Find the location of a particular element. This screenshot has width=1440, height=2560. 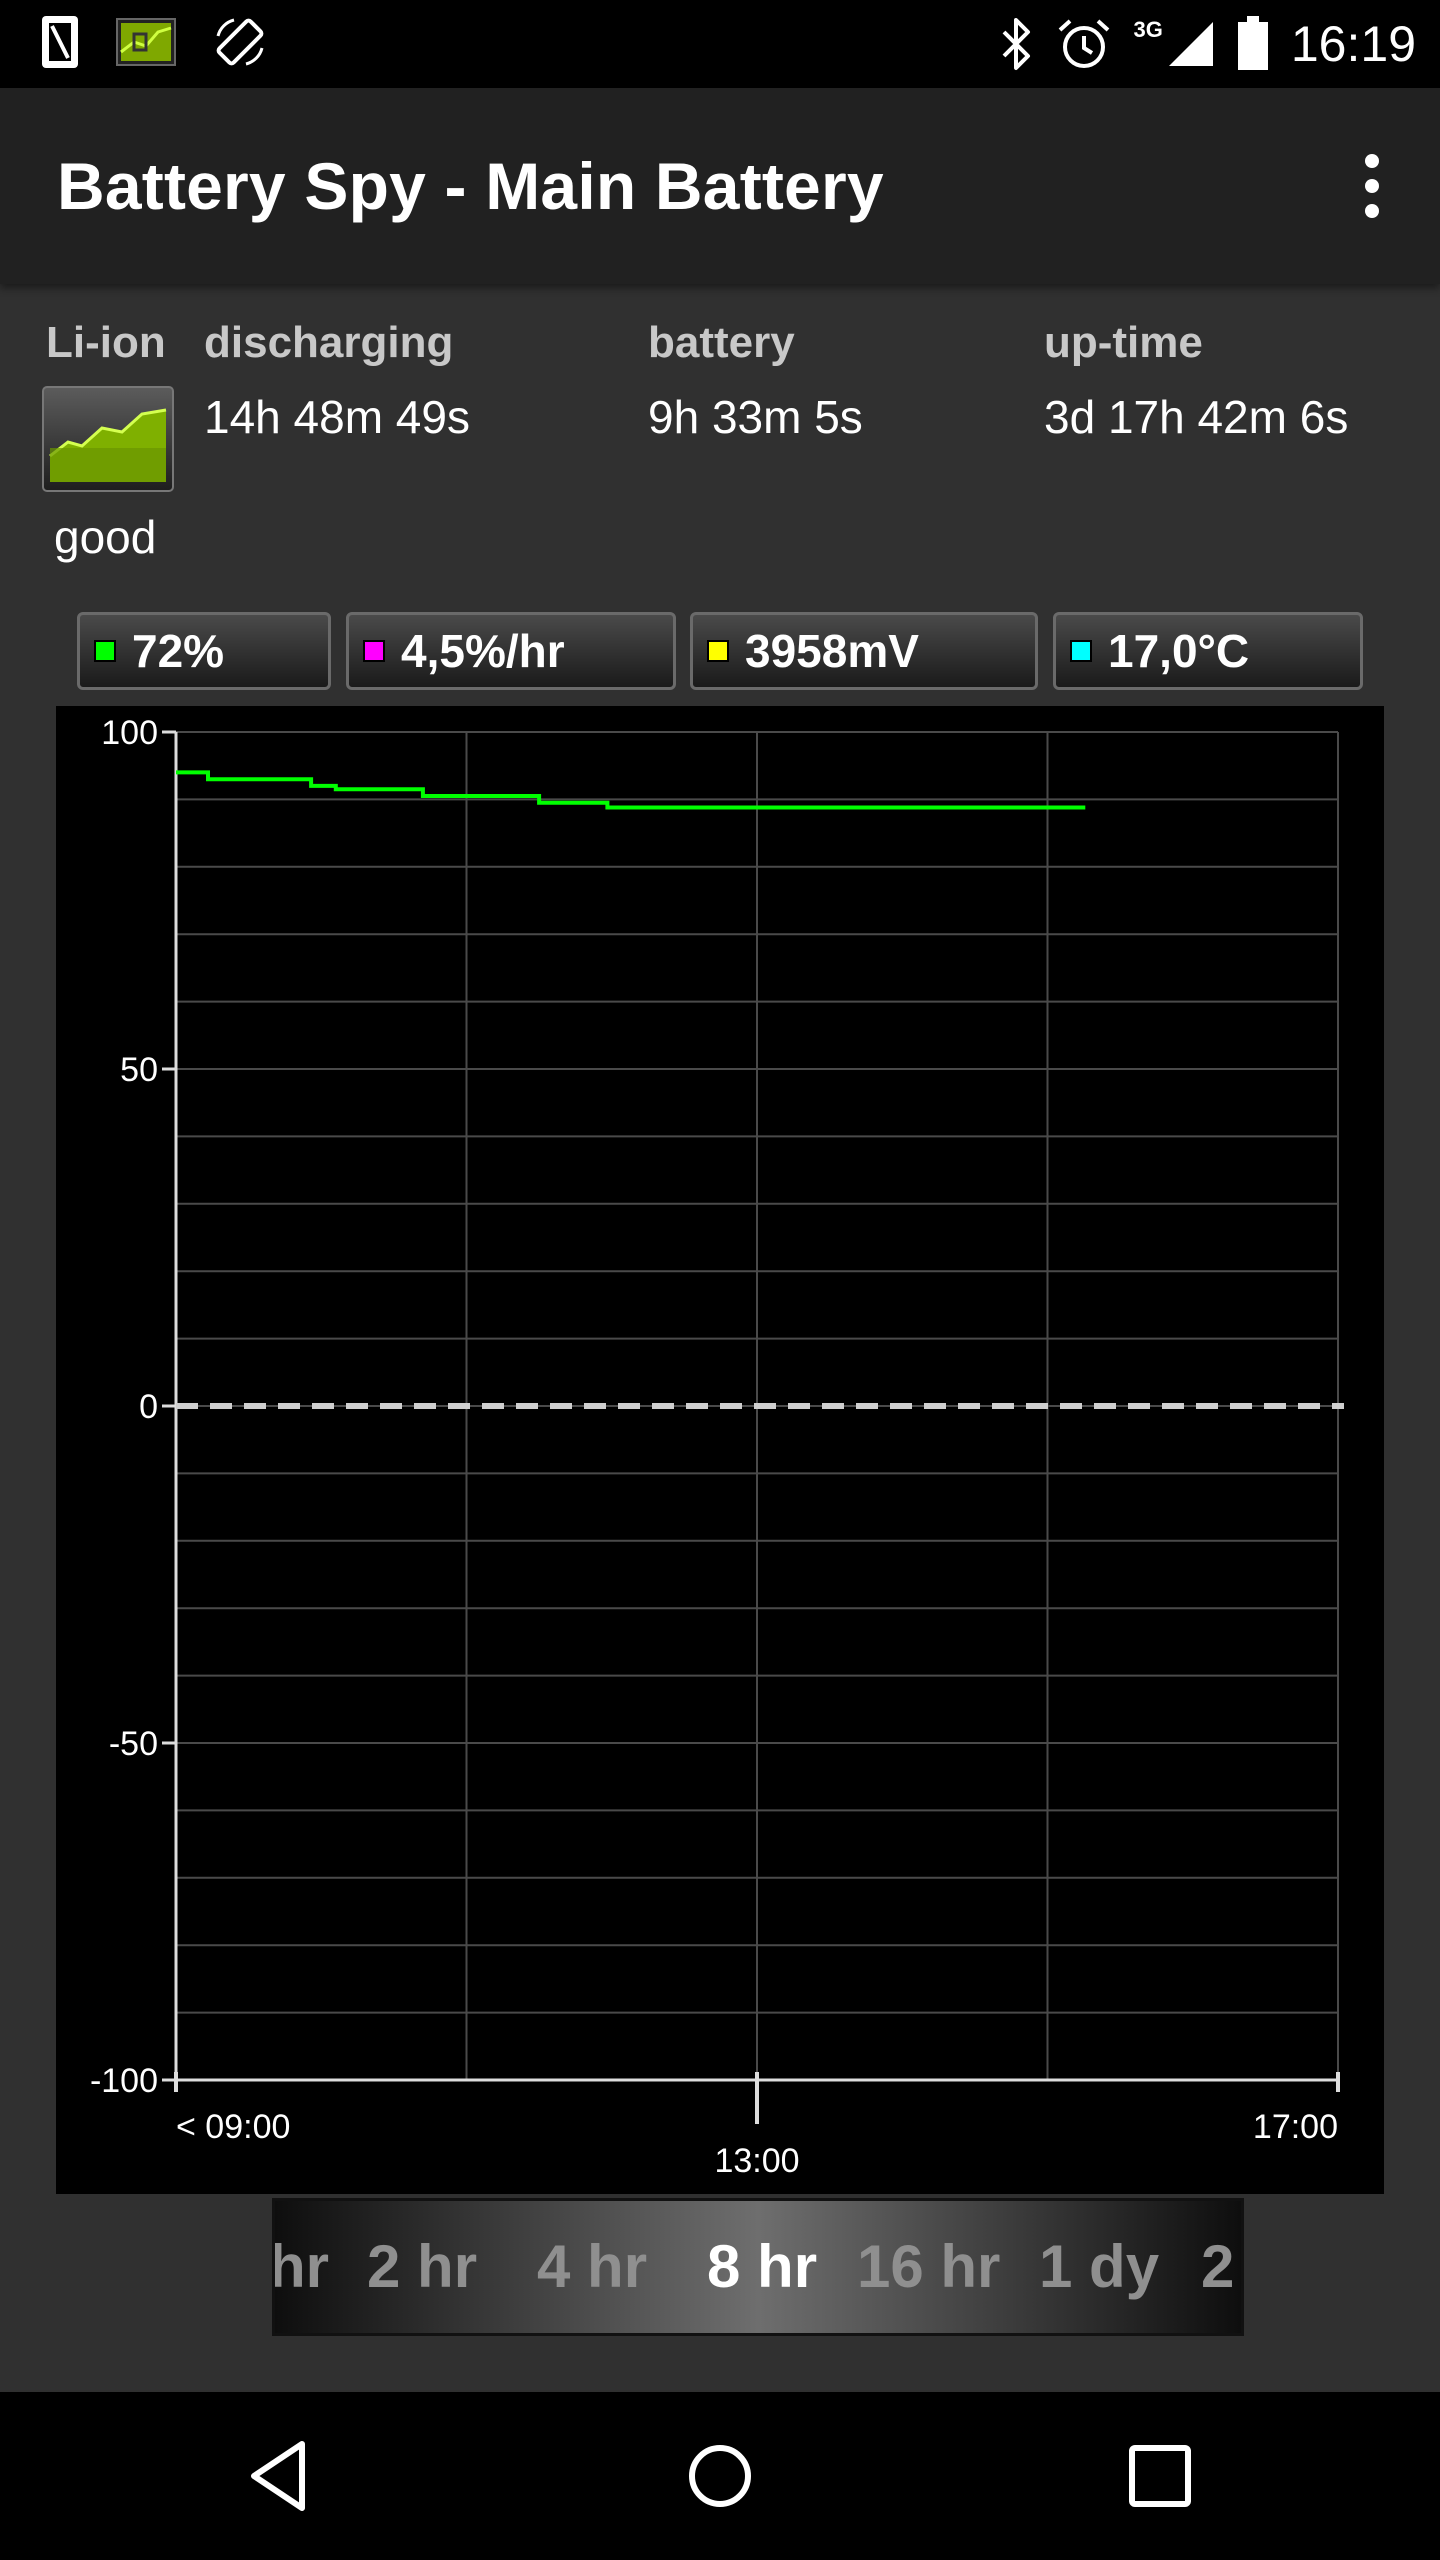

battery-time-label: battery is located at coordinates (721, 342).